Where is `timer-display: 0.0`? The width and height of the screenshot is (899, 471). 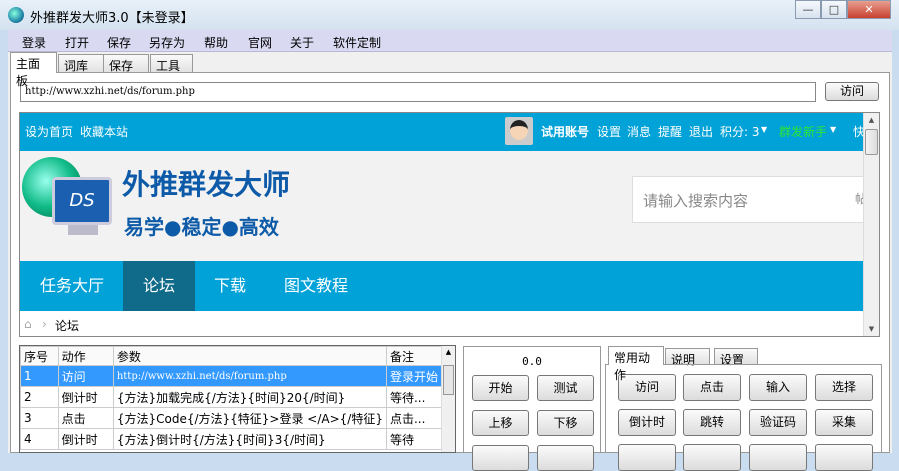 timer-display: 0.0 is located at coordinates (532, 361).